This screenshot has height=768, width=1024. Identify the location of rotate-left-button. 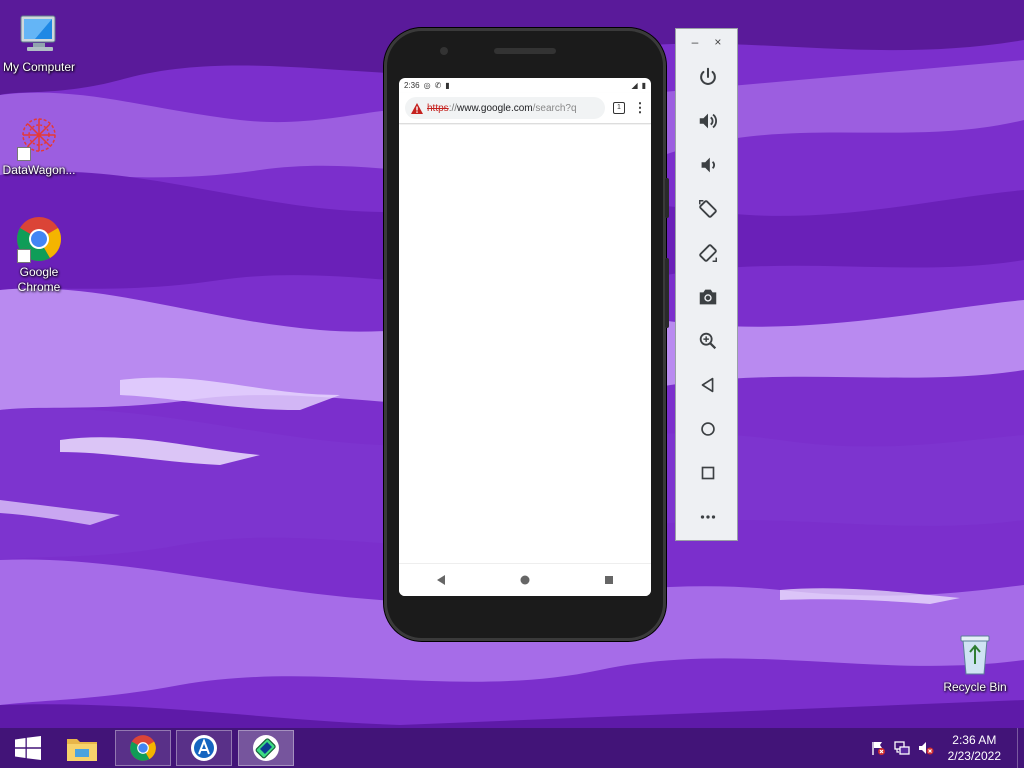
(707, 209).